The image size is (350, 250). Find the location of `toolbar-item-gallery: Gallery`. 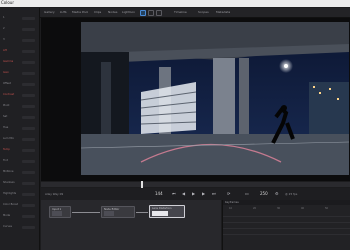

toolbar-item-gallery: Gallery is located at coordinates (49, 12).